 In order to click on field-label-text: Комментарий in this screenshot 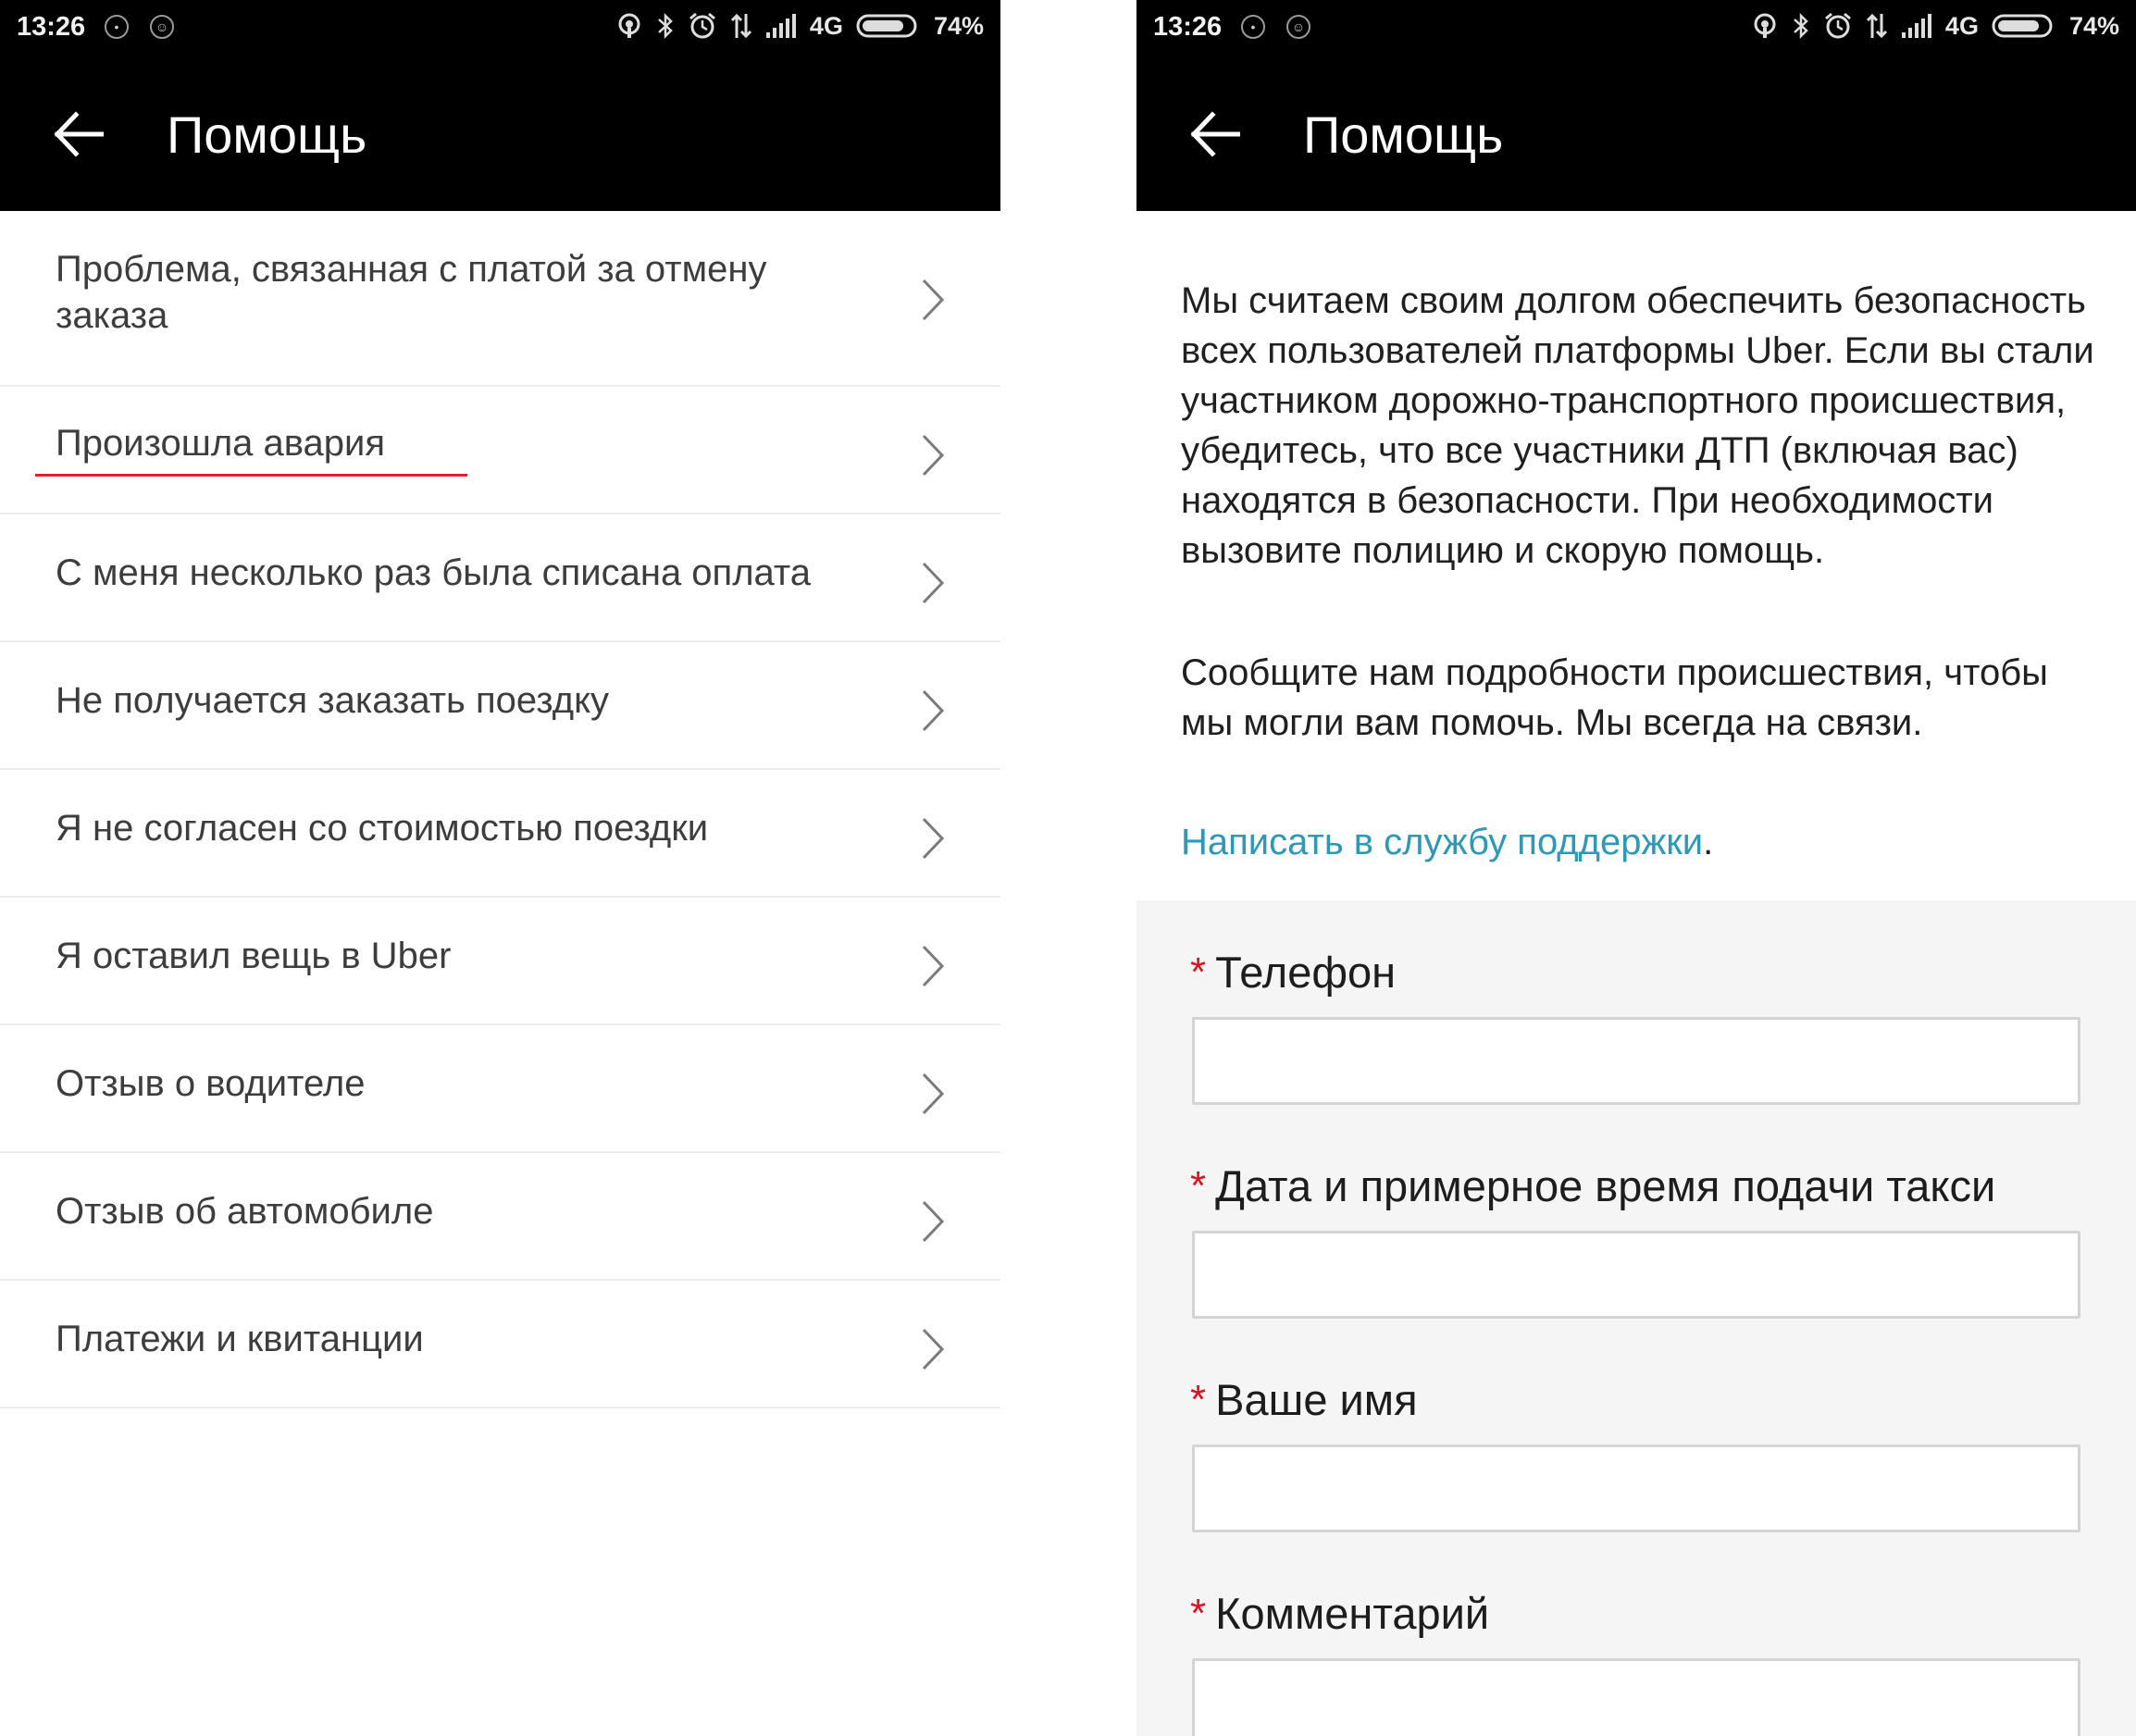, I will do `click(1353, 1613)`.